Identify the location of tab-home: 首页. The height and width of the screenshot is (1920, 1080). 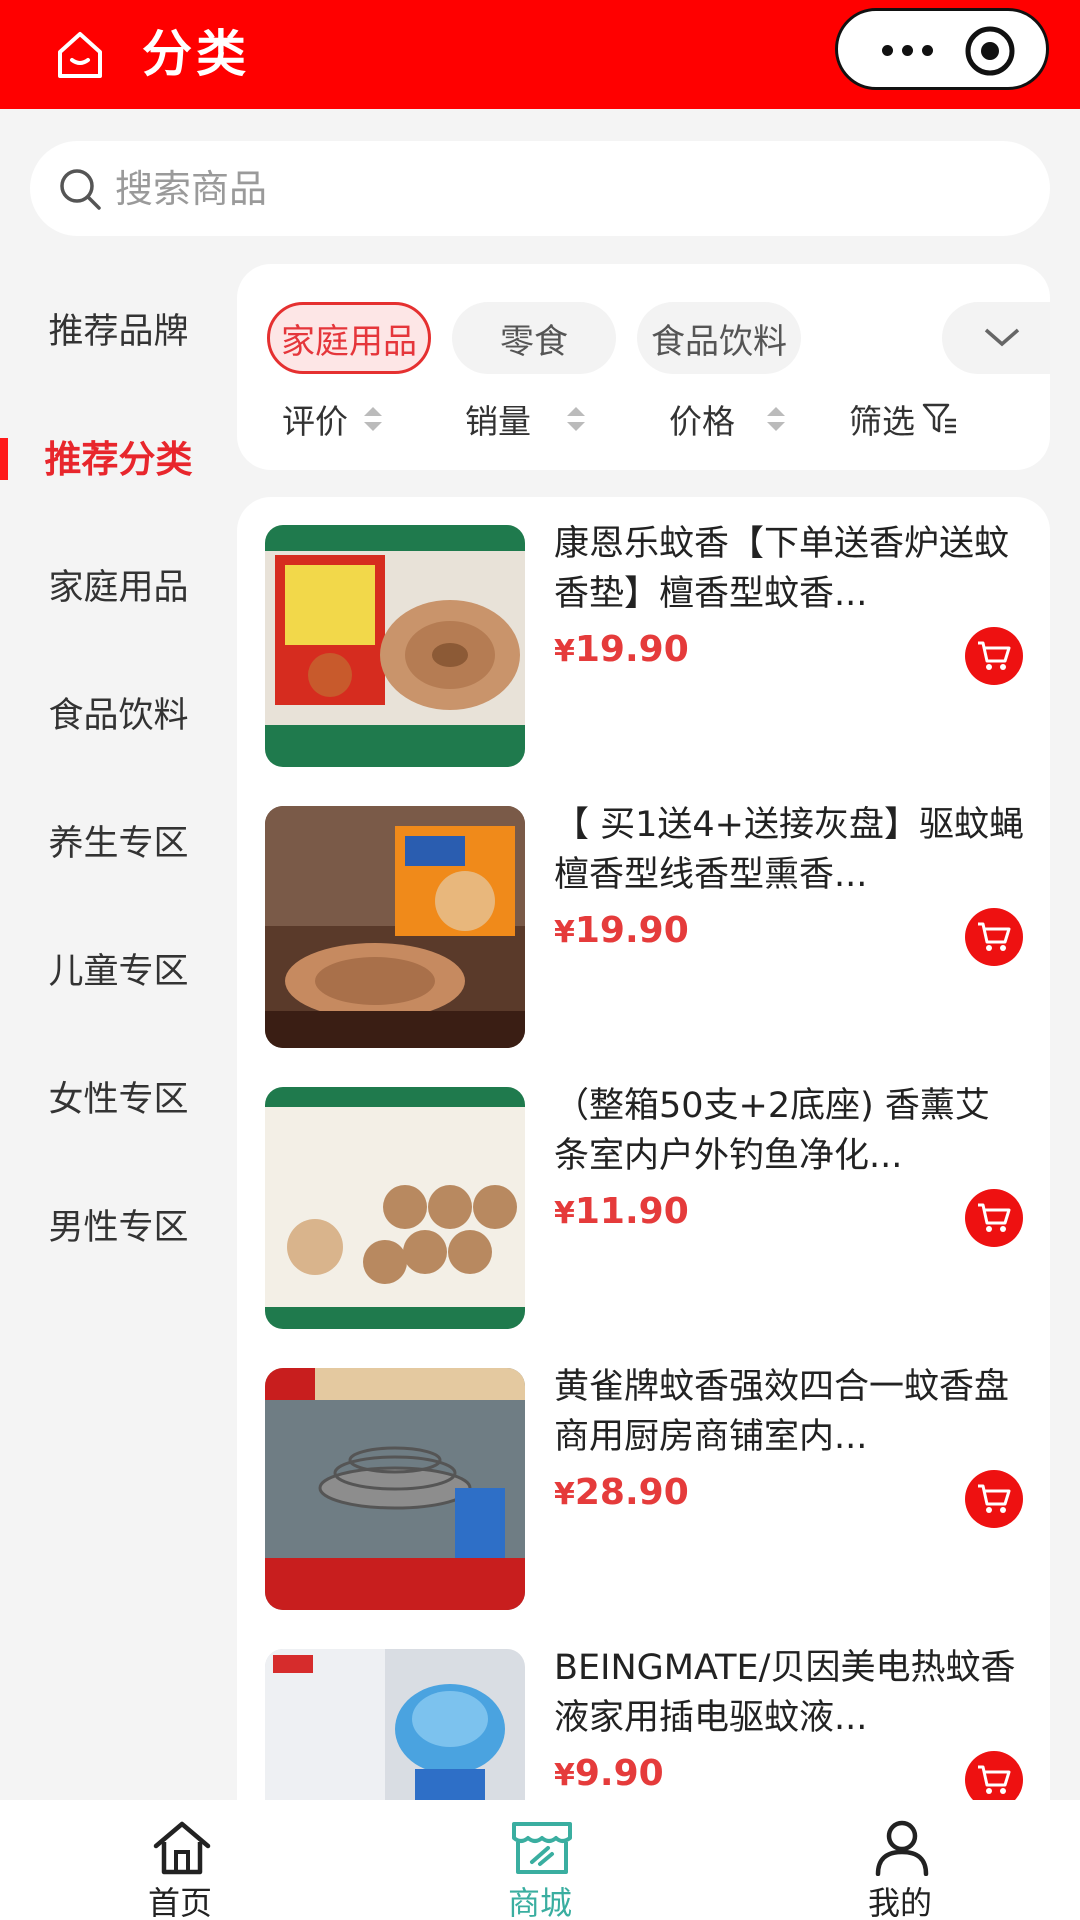
(180, 1860).